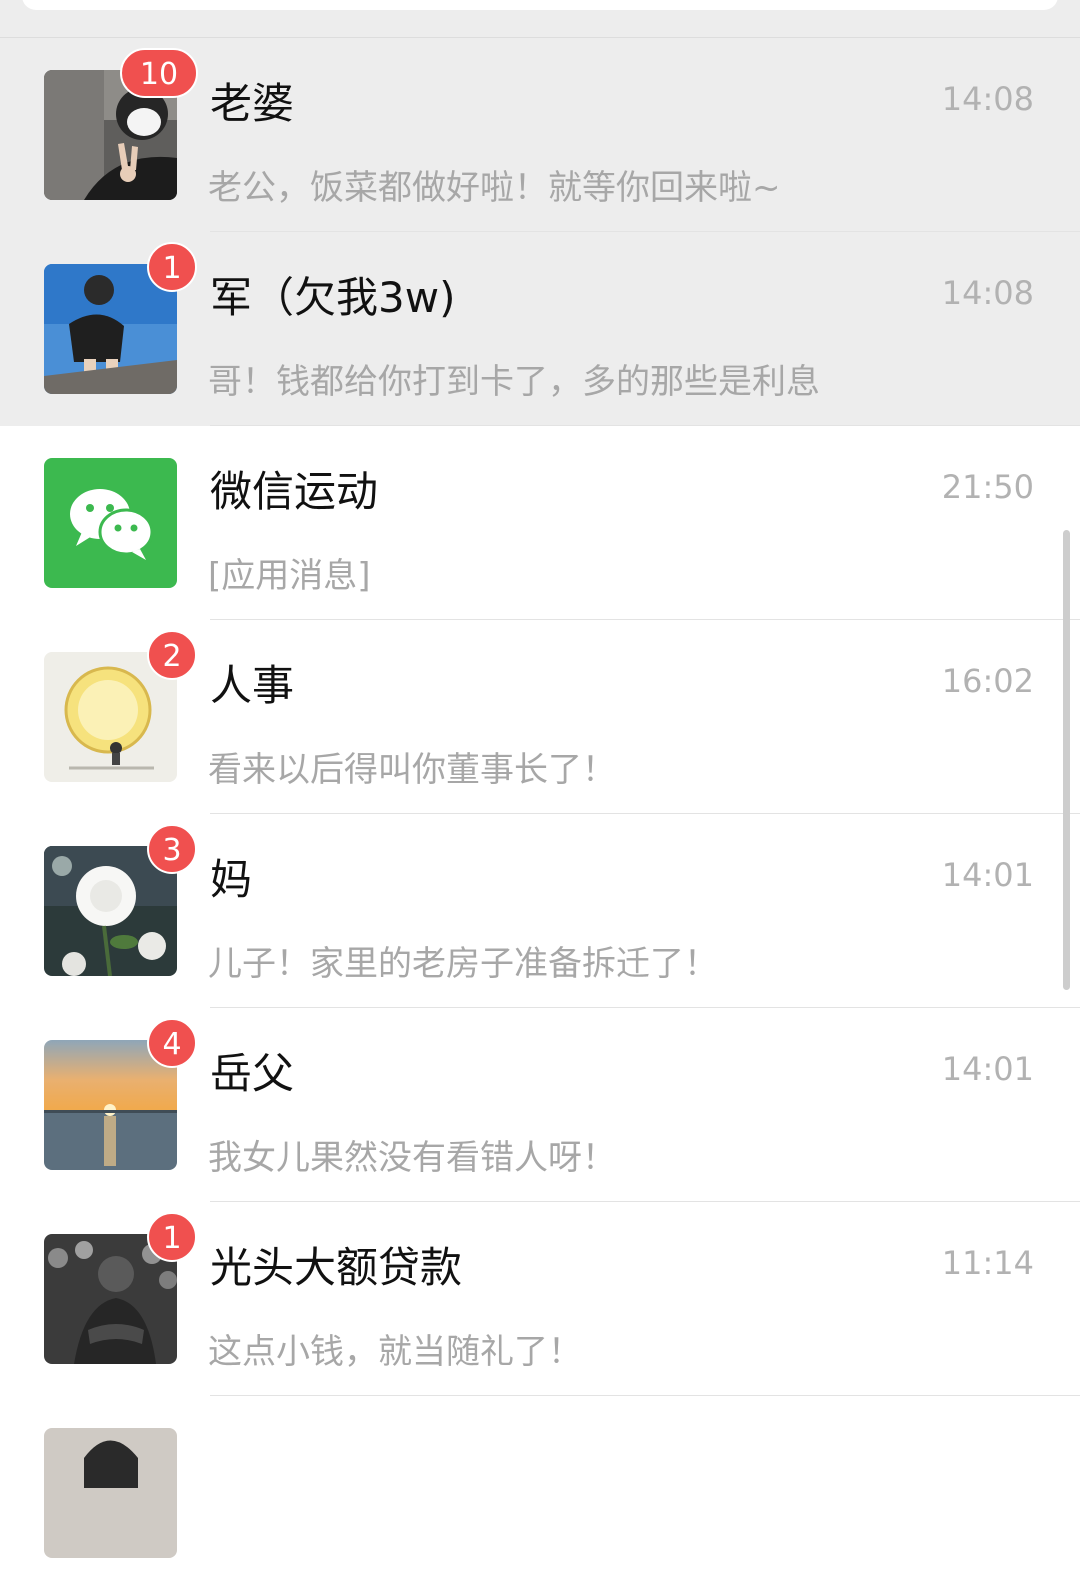 The image size is (1080, 1590). I want to click on search-bar, so click(540, 5).